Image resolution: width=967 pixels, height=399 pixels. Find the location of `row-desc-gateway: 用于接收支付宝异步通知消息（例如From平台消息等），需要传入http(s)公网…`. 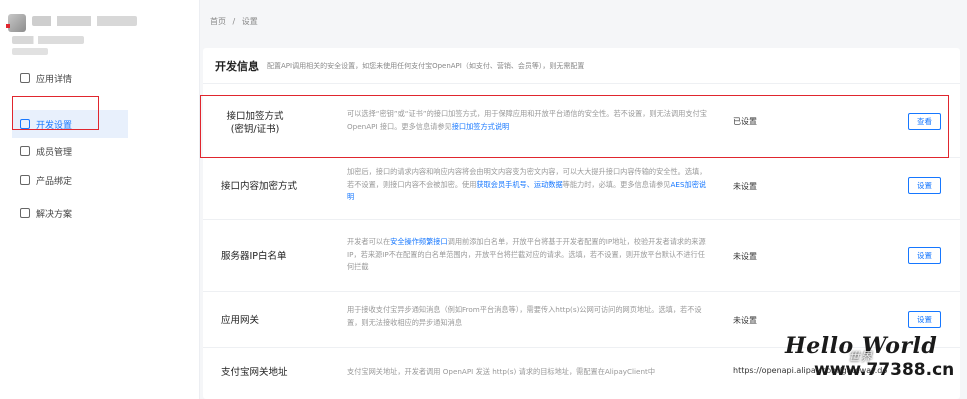

row-desc-gateway: 用于接收支付宝异步通知消息（例如From平台消息等），需要传入http(s)公网… is located at coordinates (527, 316).